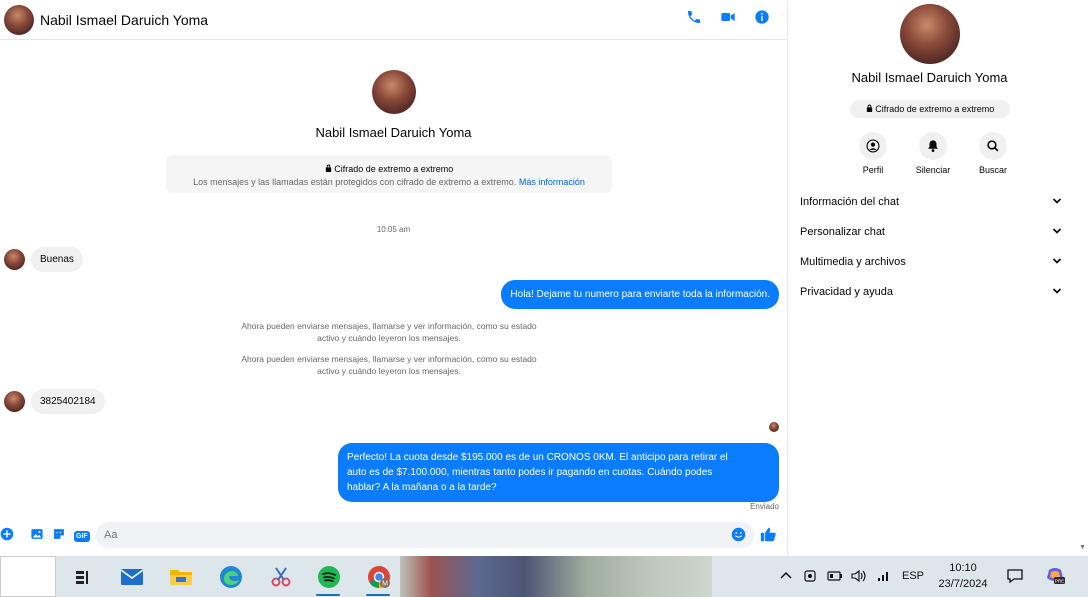 This screenshot has height=597, width=1088. I want to click on intro-avatar, so click(393, 92).